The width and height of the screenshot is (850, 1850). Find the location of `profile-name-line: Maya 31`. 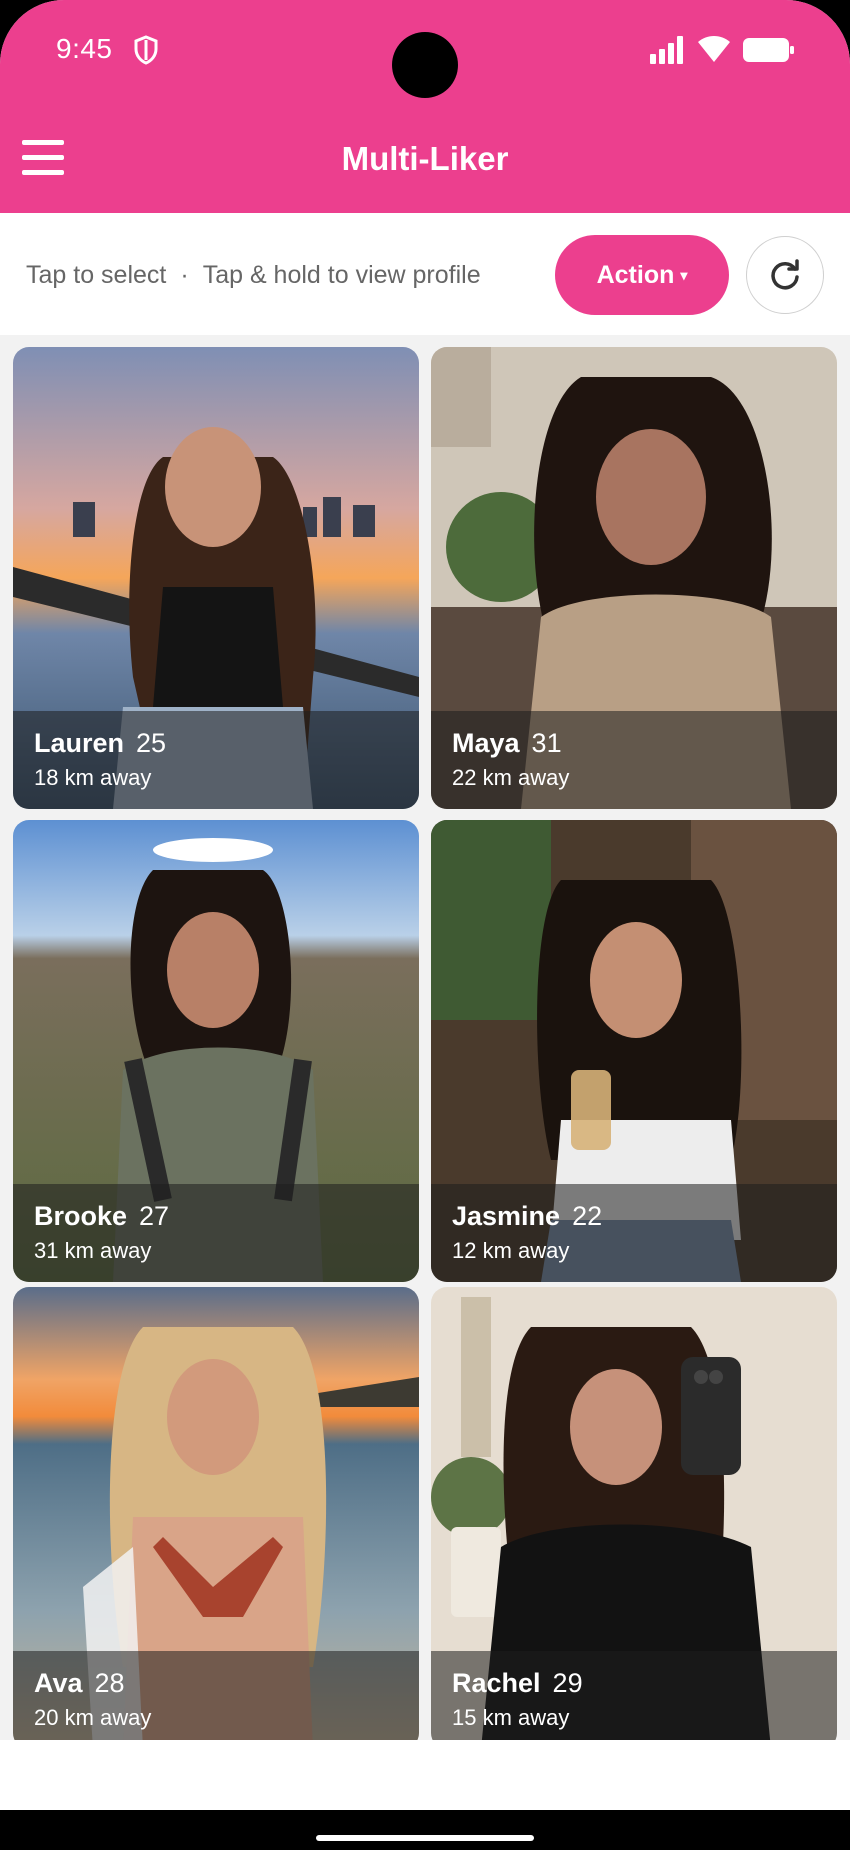

profile-name-line: Maya 31 is located at coordinates (507, 743).